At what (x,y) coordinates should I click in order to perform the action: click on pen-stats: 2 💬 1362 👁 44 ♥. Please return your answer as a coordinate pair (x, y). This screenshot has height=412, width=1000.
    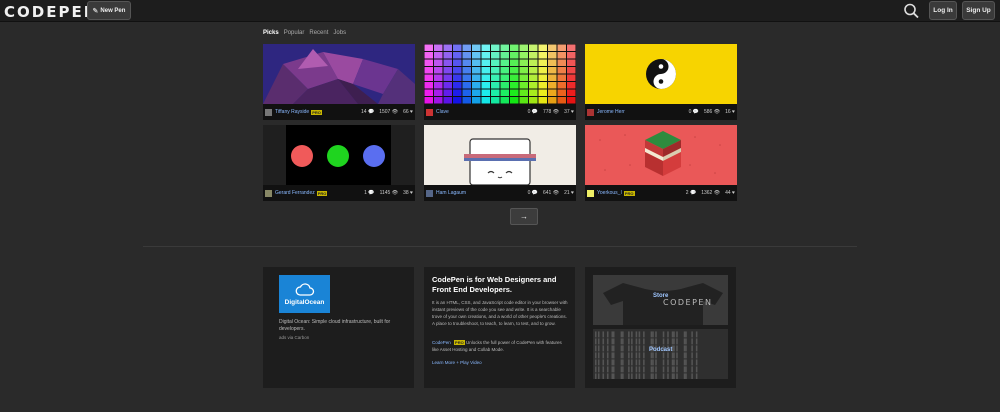
    Looking at the image, I should click on (710, 193).